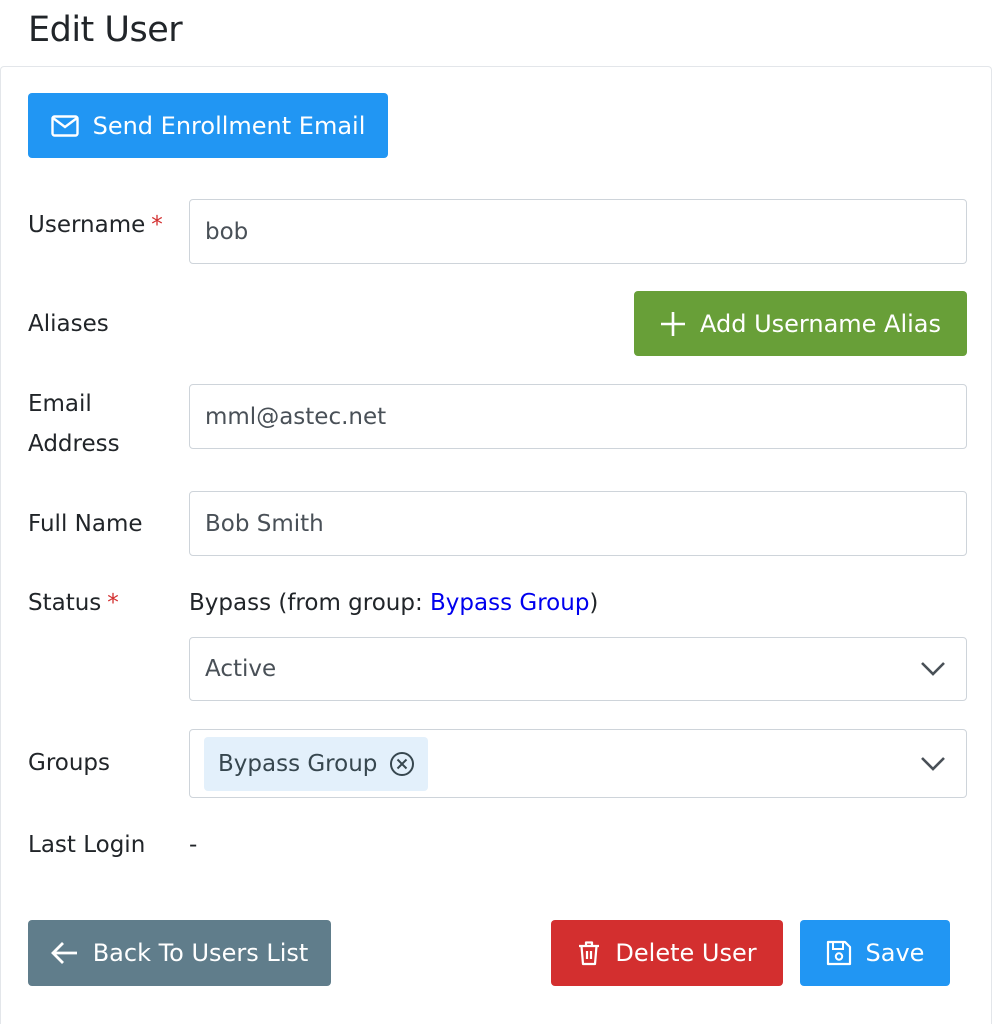  What do you see at coordinates (895, 953) in the screenshot?
I see `save-label: Save` at bounding box center [895, 953].